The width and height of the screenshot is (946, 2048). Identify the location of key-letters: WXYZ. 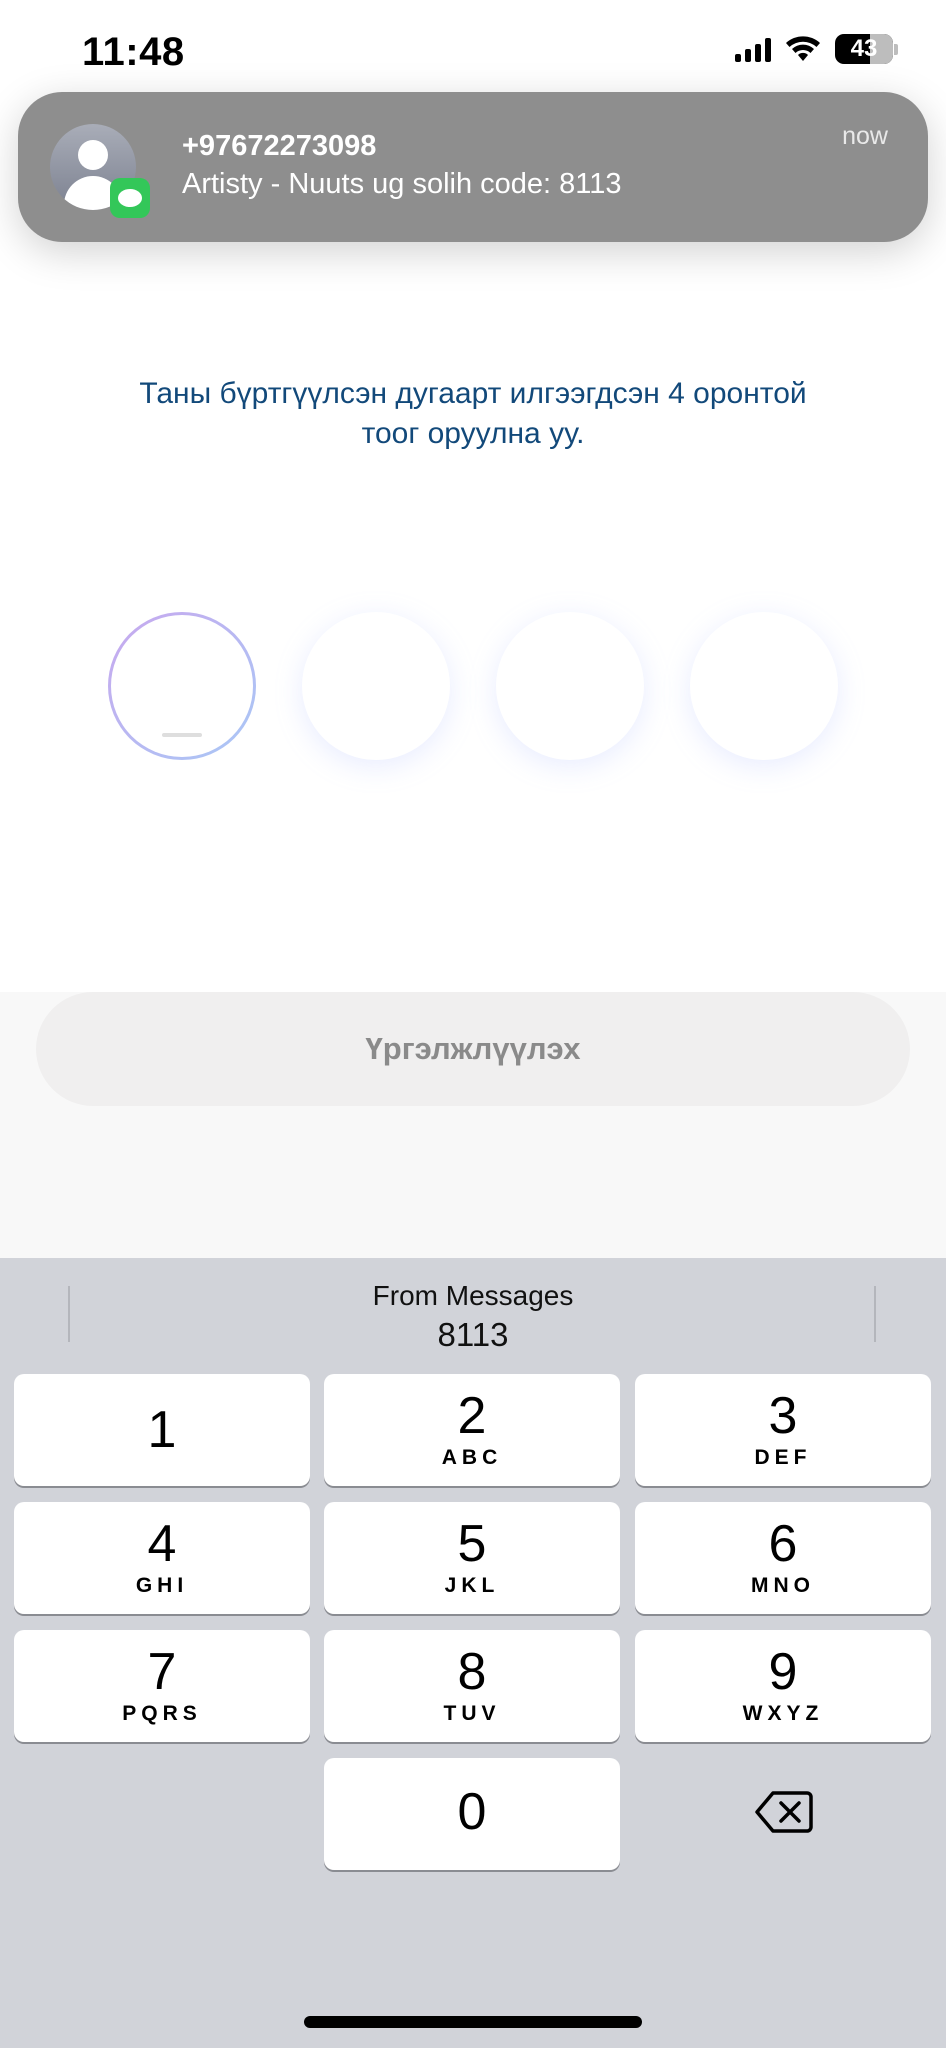
(783, 1713).